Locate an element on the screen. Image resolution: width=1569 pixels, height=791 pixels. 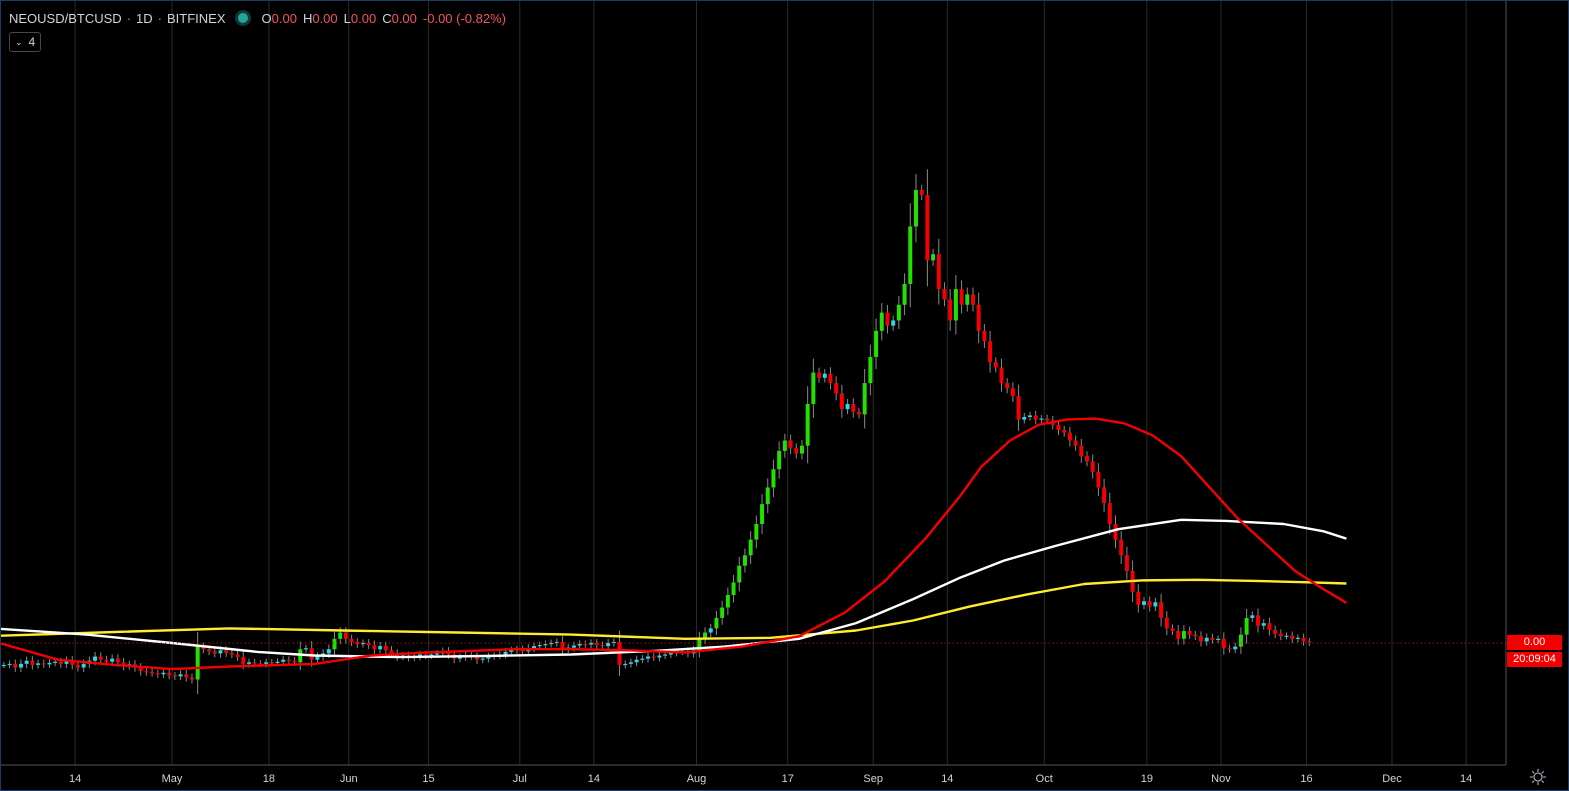
x-tick-label: 14 is located at coordinates (1466, 779).